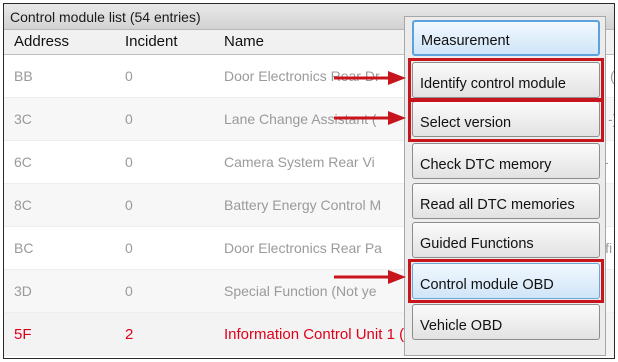  Describe the element at coordinates (23, 205) in the screenshot. I see `row-address: 8C` at that location.